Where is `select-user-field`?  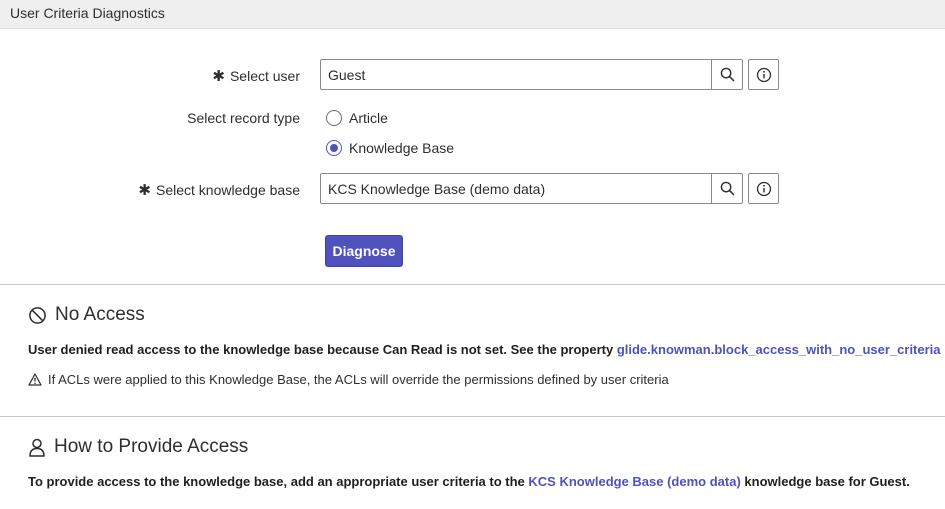
select-user-field is located at coordinates (531, 74).